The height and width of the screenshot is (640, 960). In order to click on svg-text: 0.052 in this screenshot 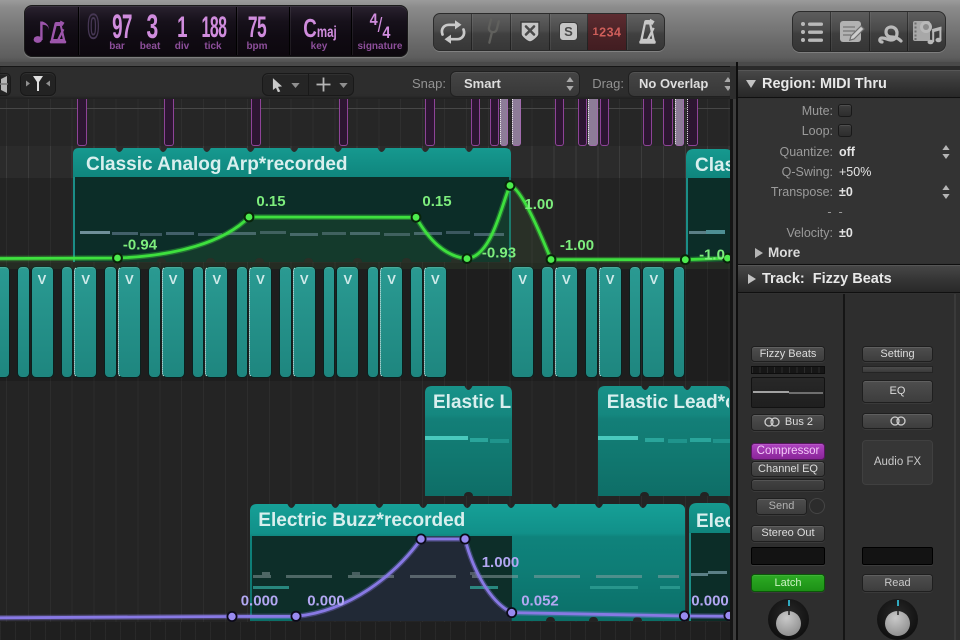, I will do `click(540, 601)`.